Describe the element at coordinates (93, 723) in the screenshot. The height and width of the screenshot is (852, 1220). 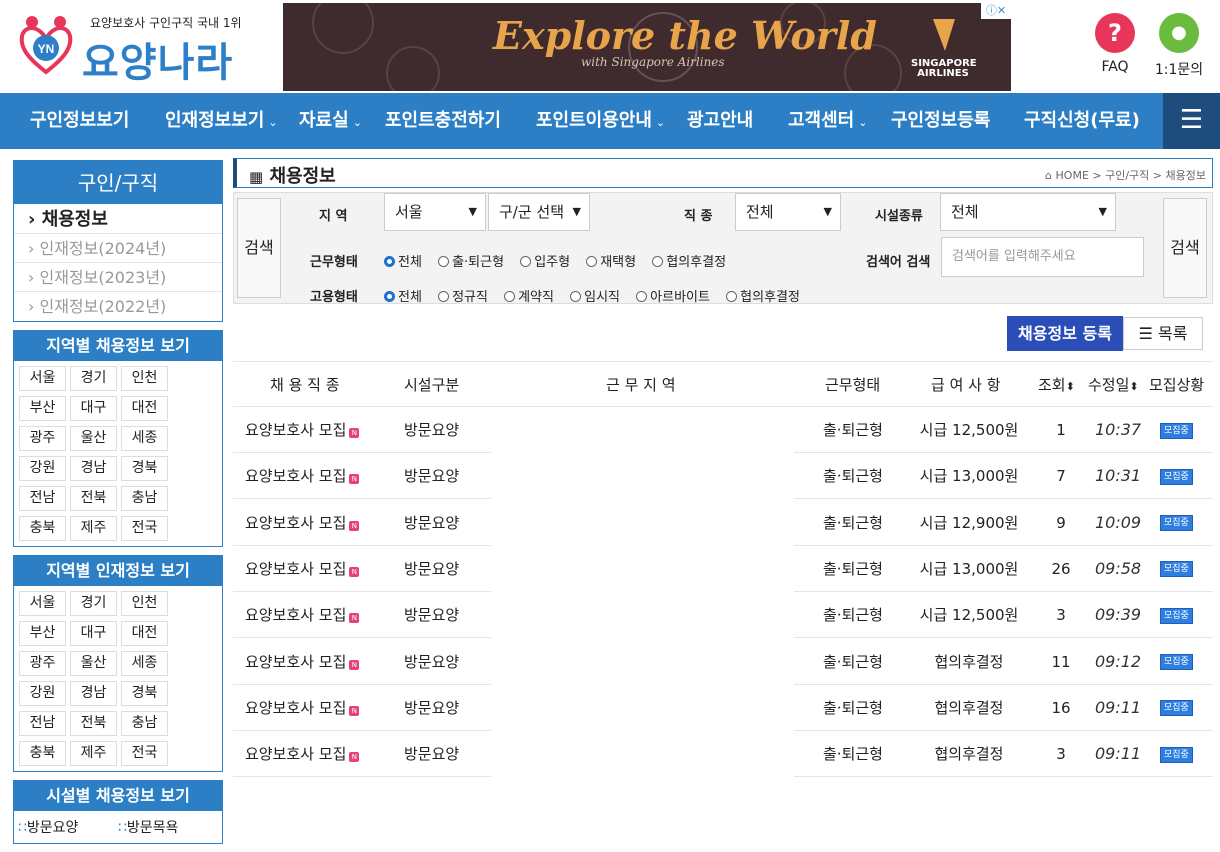
I see `region-talent-cell: 전북` at that location.